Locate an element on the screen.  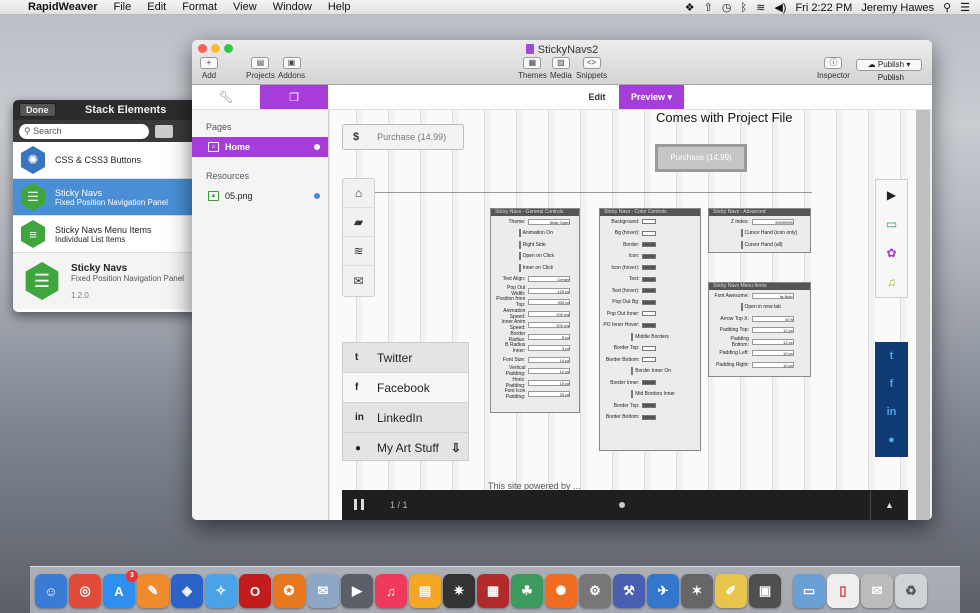
panel-row: Cursor Hand (icon only) is located at coordinates (759, 234).